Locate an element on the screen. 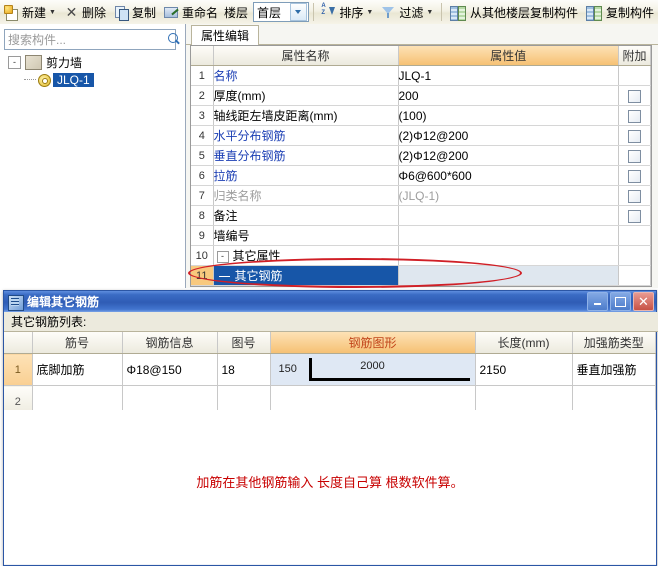 The height and width of the screenshot is (566, 658). property-value-cell: JLQ-1 is located at coordinates (508, 75).